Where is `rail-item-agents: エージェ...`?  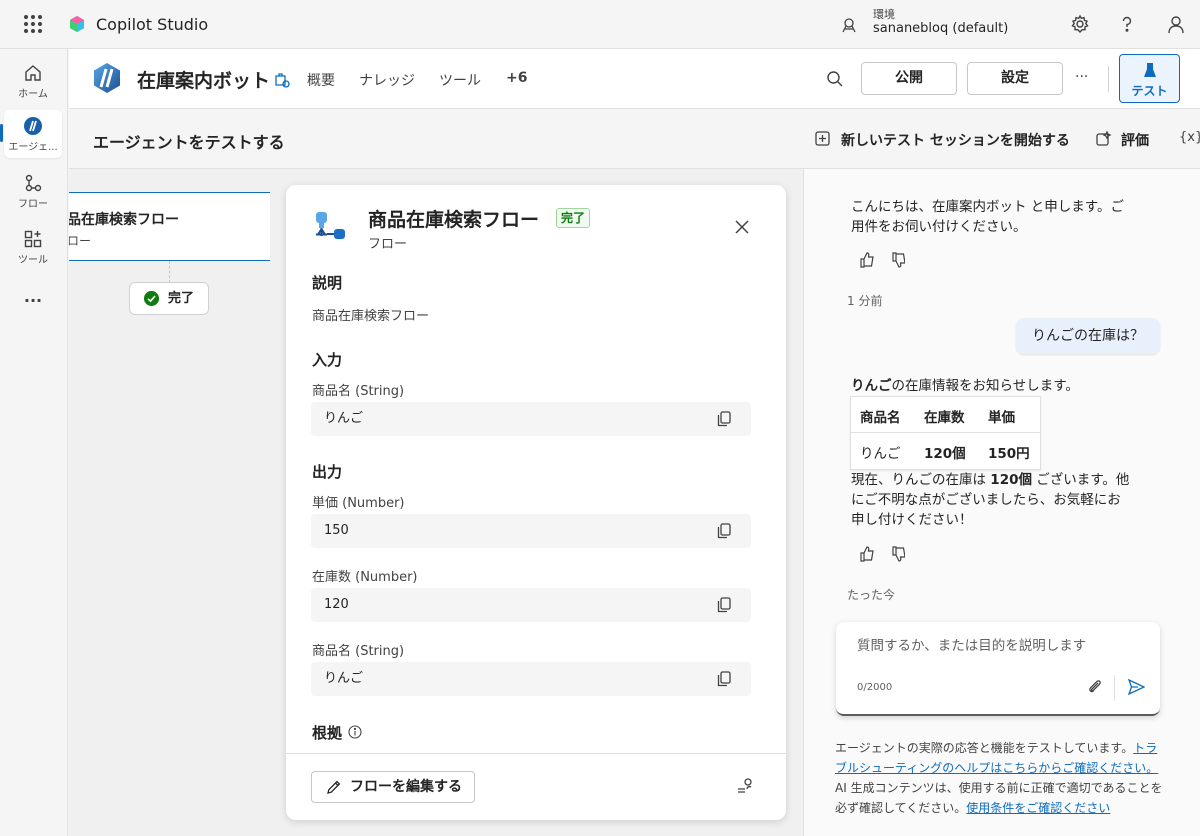 rail-item-agents: エージェ... is located at coordinates (33, 134).